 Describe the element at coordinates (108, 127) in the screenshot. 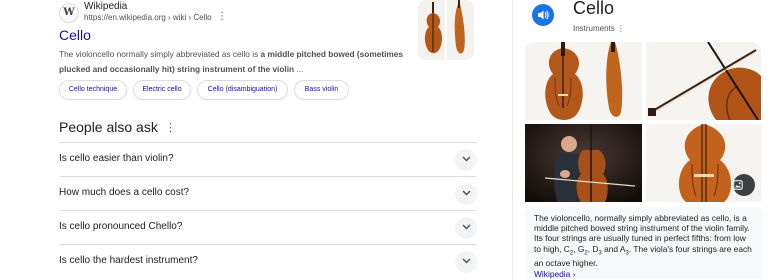

I see `people-also-ask-heading: People also ask` at that location.